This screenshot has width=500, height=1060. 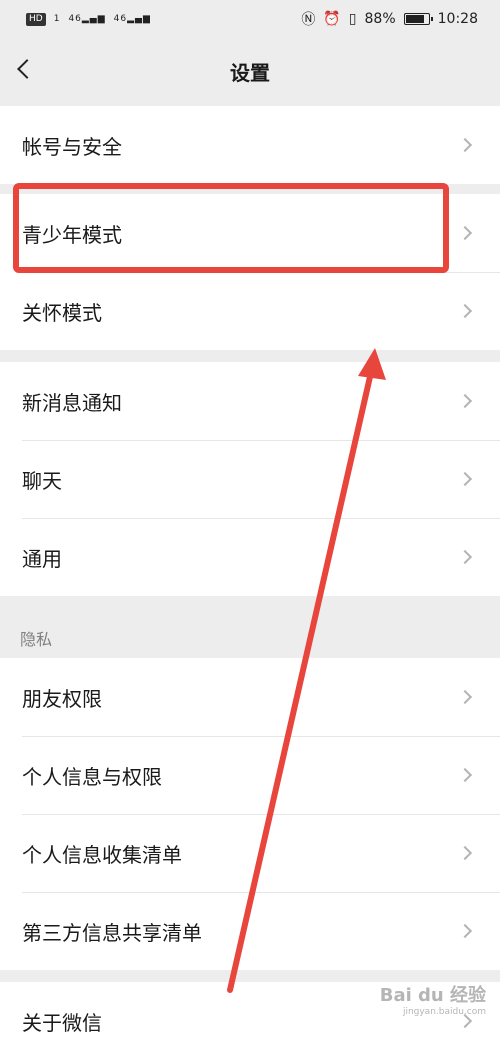 I want to click on watermark-text: Bai du 经验, so click(x=432, y=995).